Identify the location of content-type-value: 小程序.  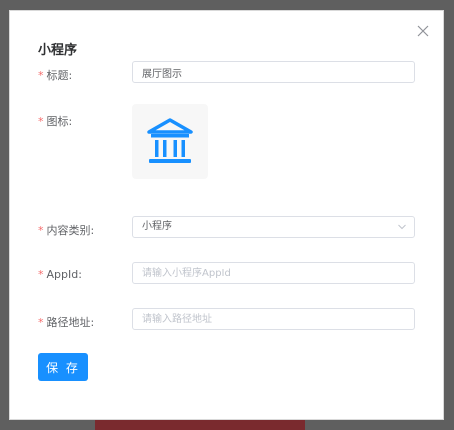
(157, 226).